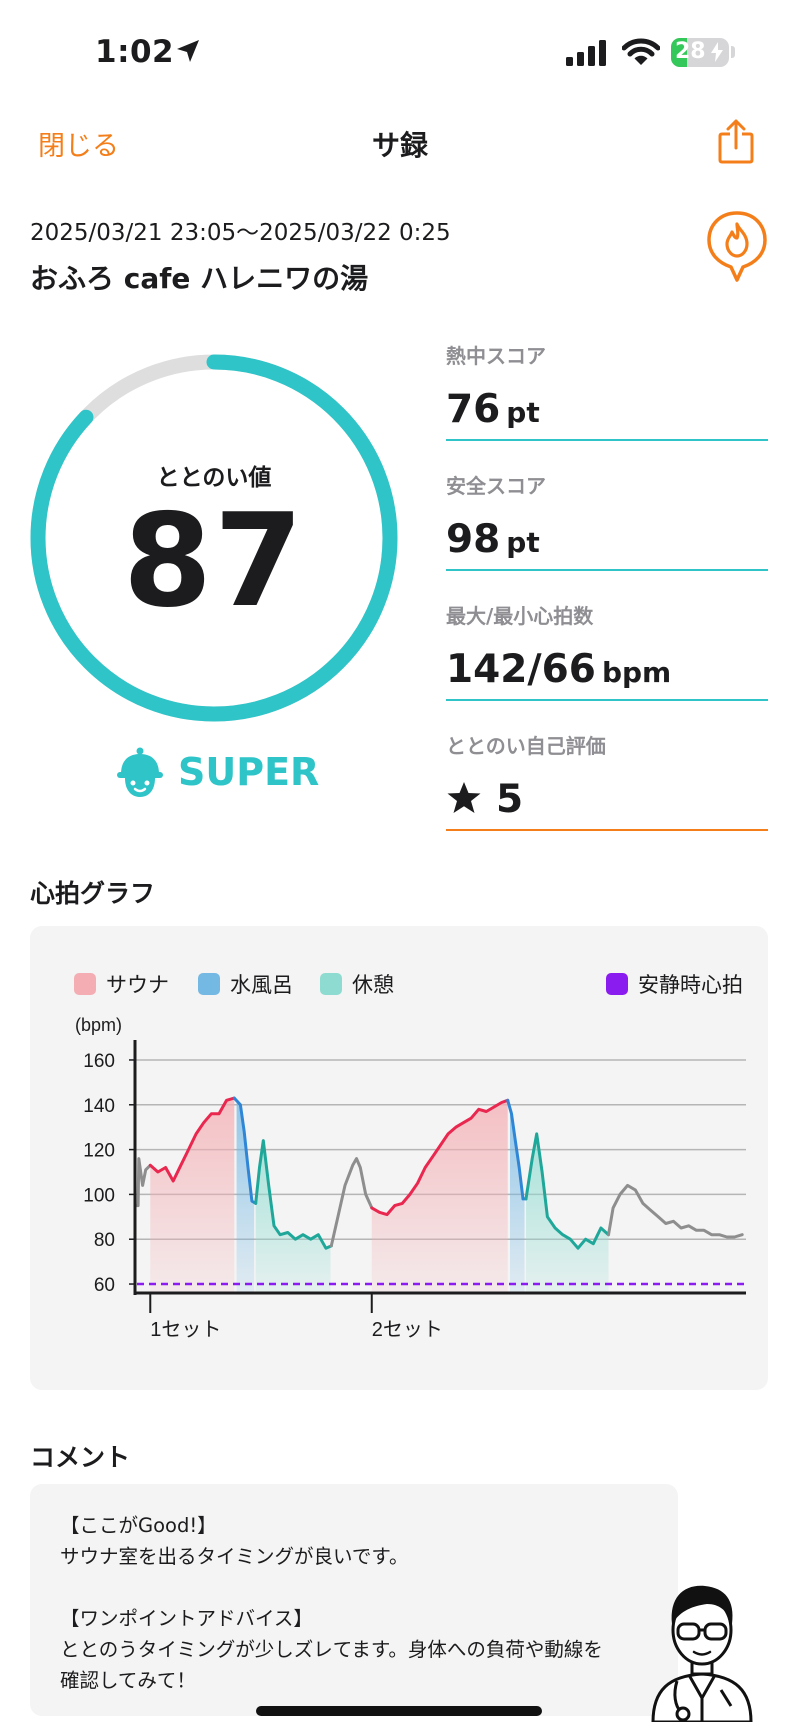 The image size is (800, 1734). I want to click on doctor-avatar-icon, so click(702, 1653).